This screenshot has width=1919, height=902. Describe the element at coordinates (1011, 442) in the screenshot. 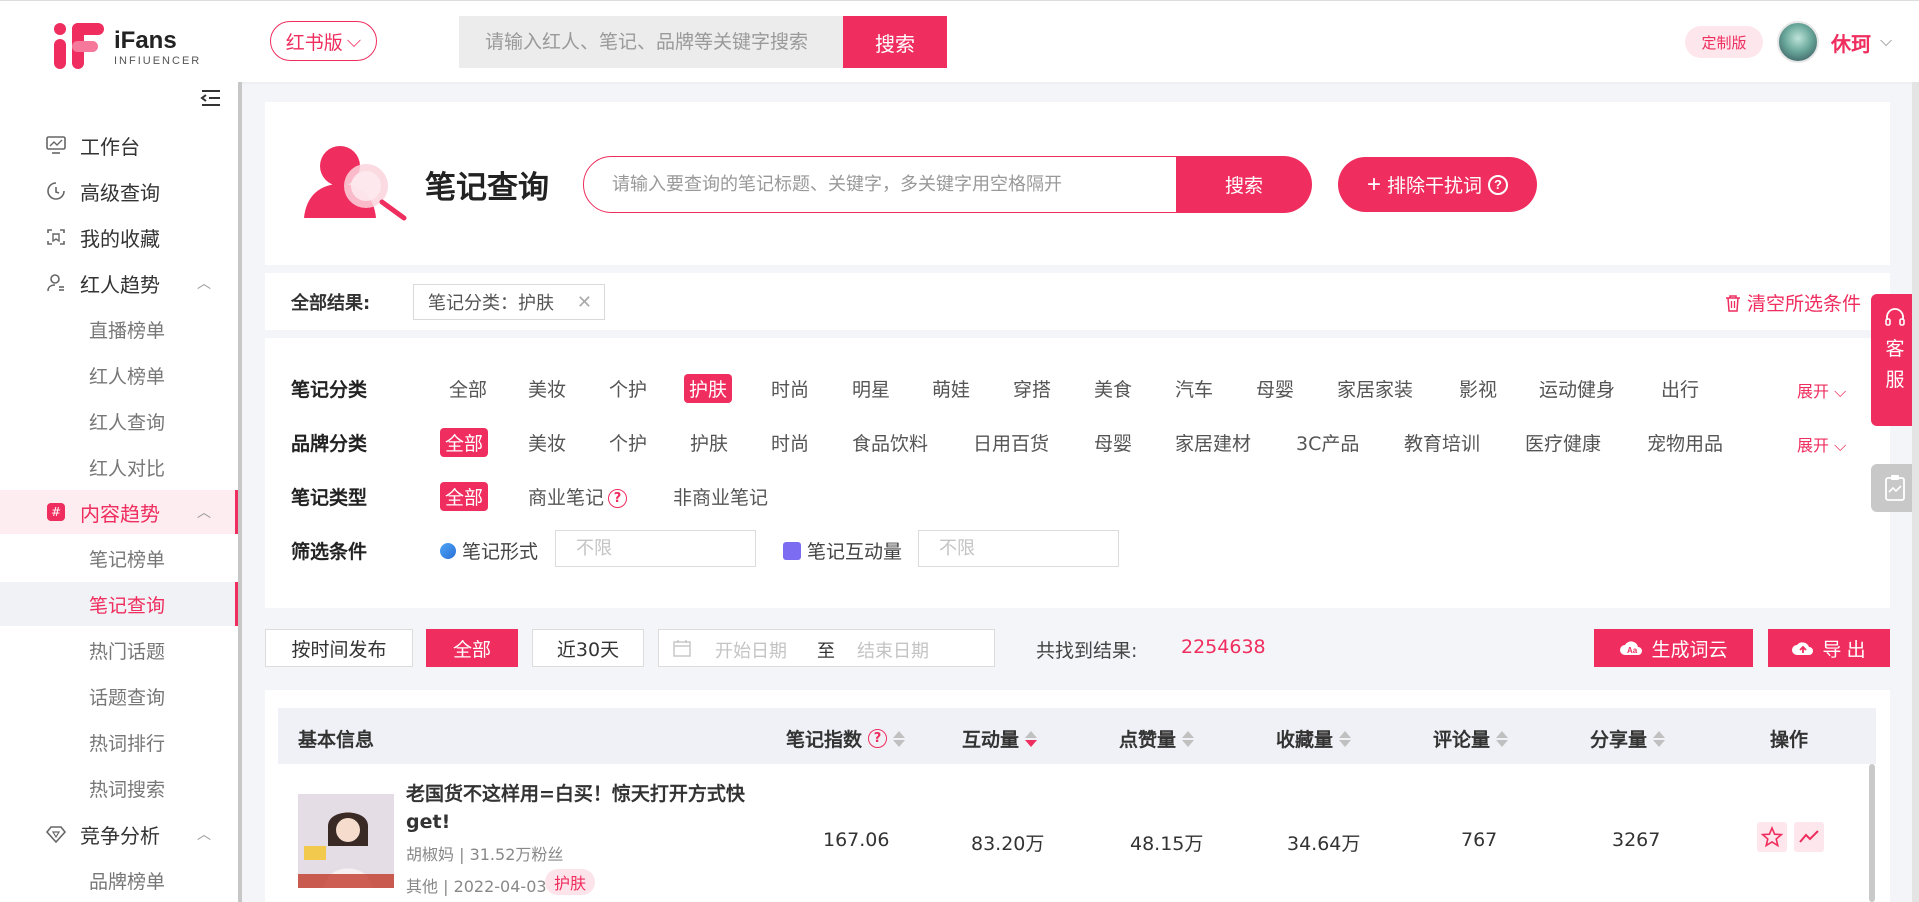

I see `brand-category-option: 日用百货` at that location.